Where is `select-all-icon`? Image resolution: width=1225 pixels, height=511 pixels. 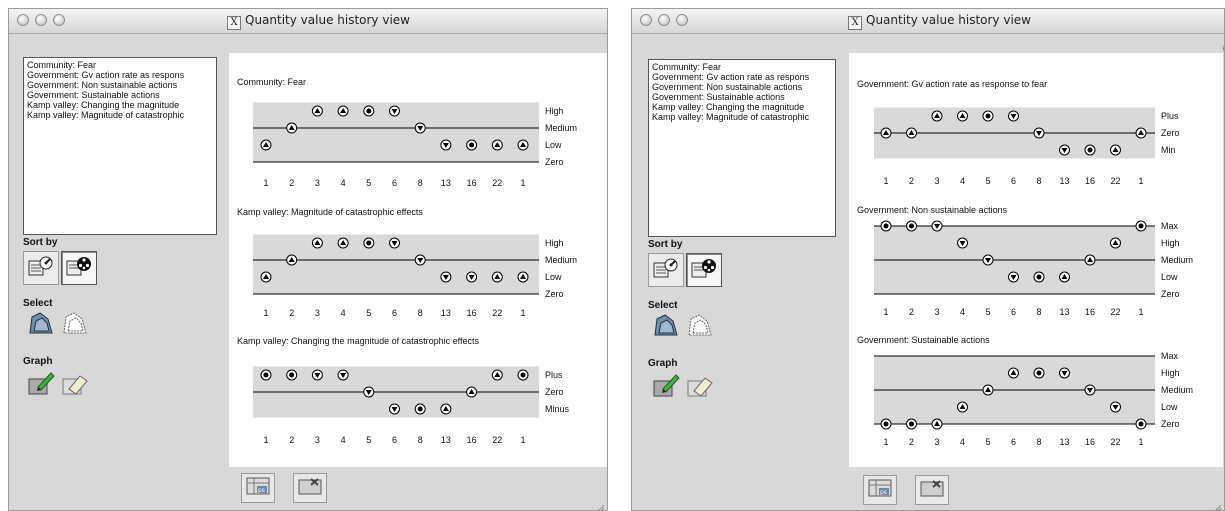
select-all-icon is located at coordinates (666, 328).